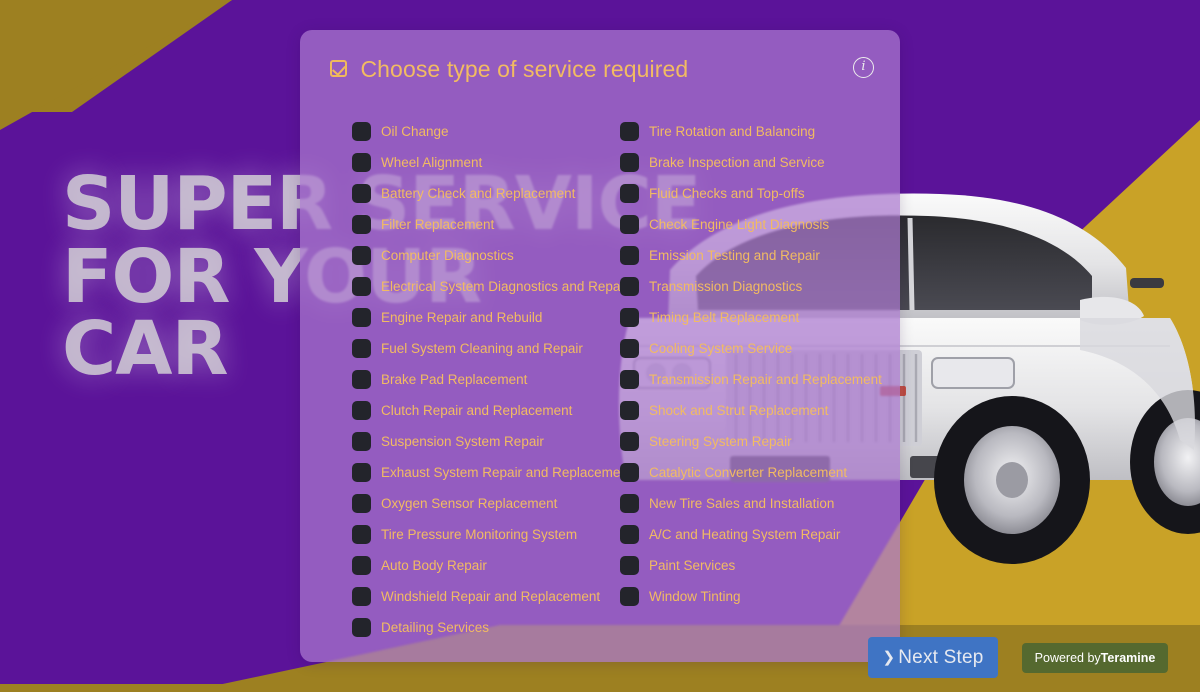 The image size is (1200, 692). What do you see at coordinates (492, 441) in the screenshot?
I see `service-option-row: Suspension System Repair` at bounding box center [492, 441].